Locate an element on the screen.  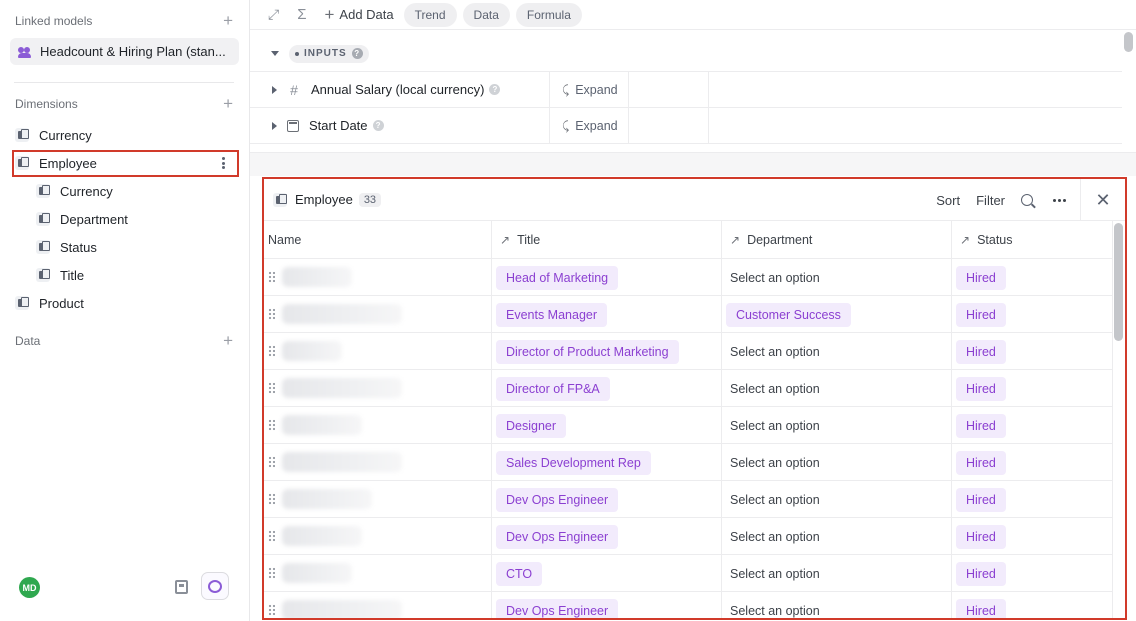
input-name: Annual Salary (local currency) is located at coordinates (397, 89).